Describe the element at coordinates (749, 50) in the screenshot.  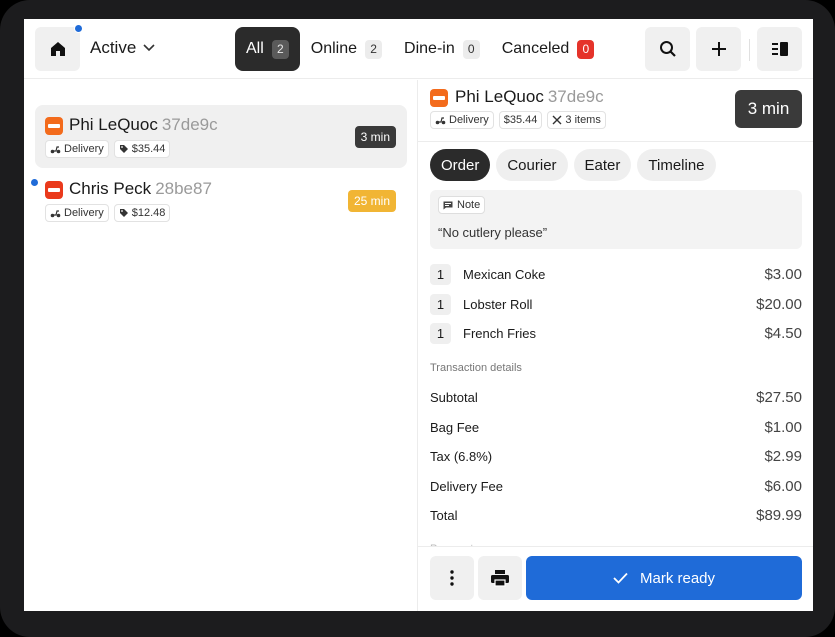
I see `header-divider` at that location.